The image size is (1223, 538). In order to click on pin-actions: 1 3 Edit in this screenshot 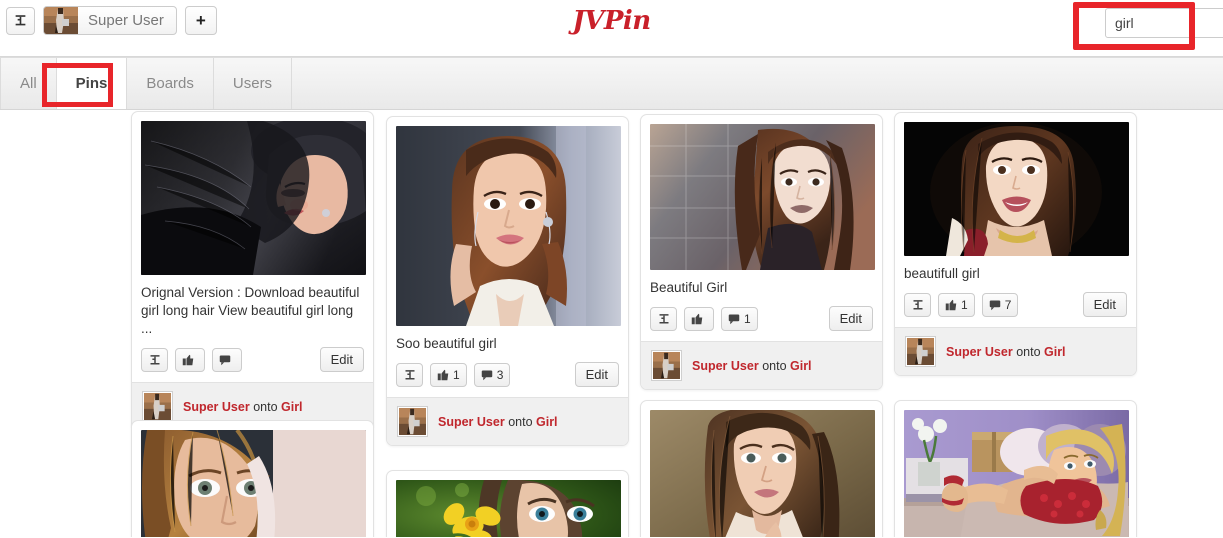, I will do `click(507, 375)`.